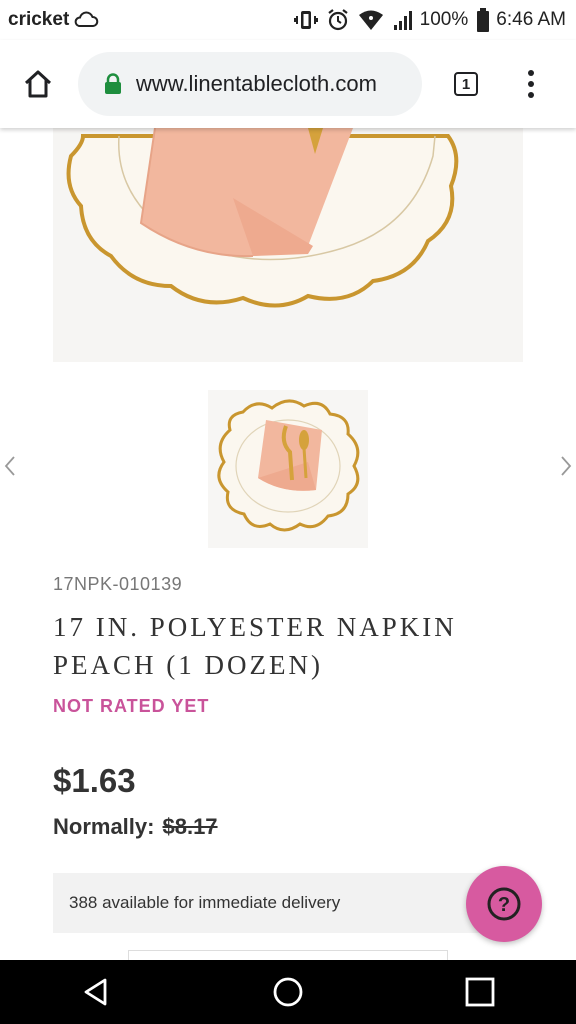 Image resolution: width=576 pixels, height=1024 pixels. I want to click on cloud-icon, so click(86, 19).